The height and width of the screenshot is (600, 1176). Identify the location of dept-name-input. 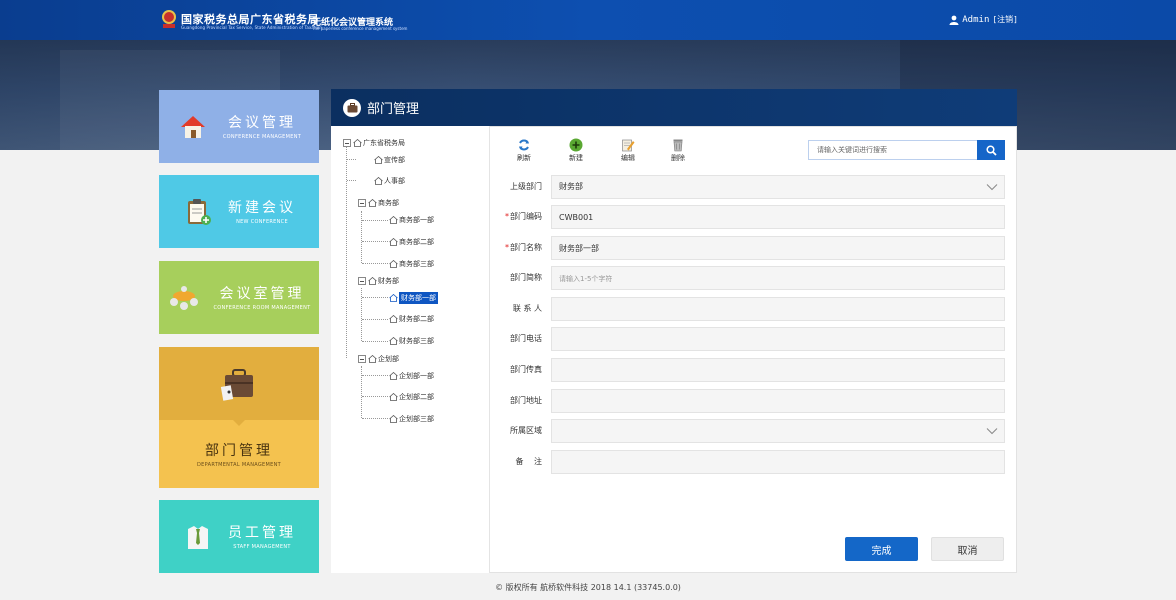
(778, 248).